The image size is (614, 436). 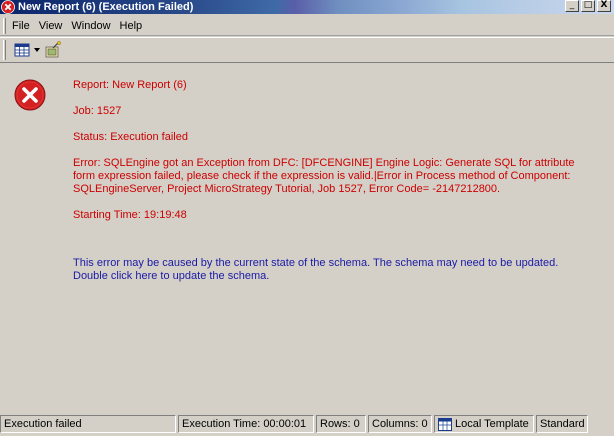 What do you see at coordinates (246, 424) in the screenshot?
I see `status-execution-time: Execution Time: 00:00:01` at bounding box center [246, 424].